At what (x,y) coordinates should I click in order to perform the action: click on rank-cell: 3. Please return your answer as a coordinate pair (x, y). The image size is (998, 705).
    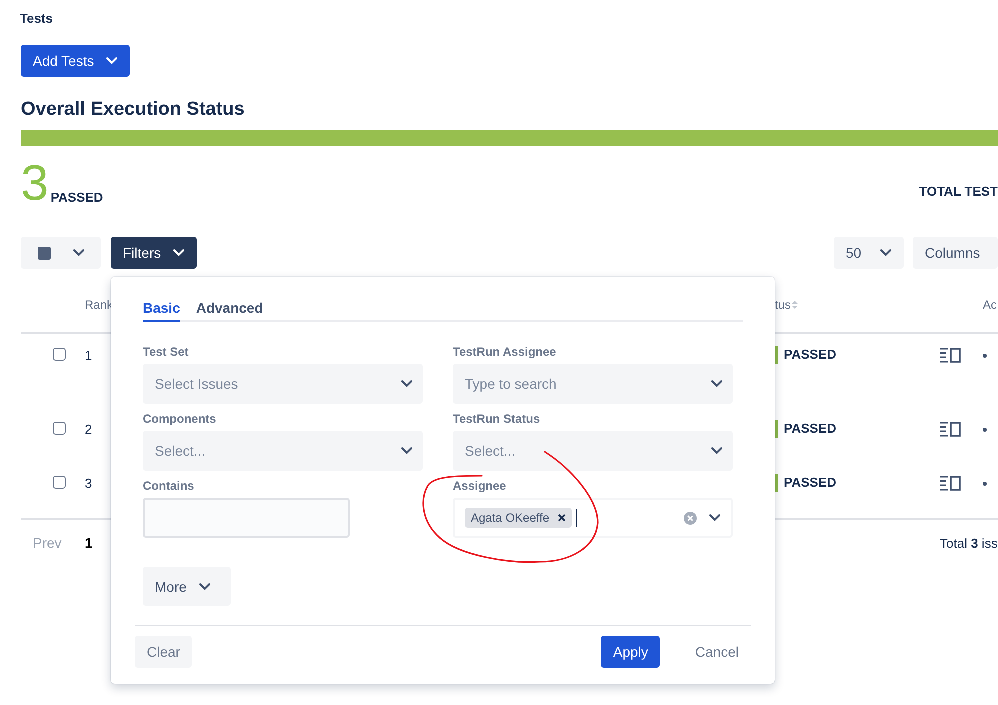
    Looking at the image, I should click on (88, 483).